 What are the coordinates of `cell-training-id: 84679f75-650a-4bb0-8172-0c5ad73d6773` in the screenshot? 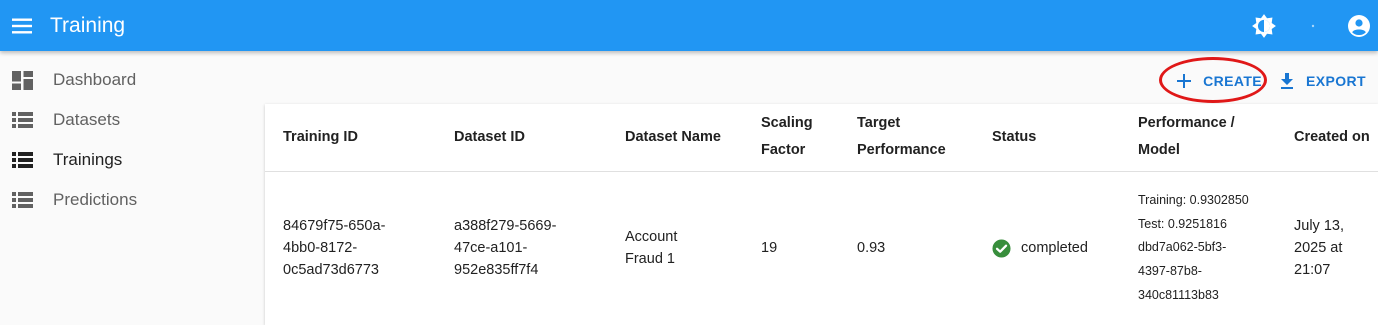 It's located at (334, 248).